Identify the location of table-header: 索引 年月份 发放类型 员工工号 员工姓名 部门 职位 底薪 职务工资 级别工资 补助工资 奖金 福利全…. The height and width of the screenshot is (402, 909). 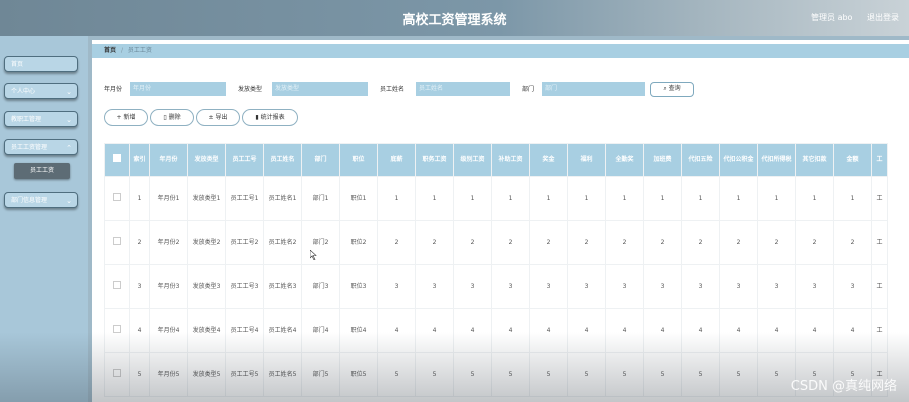
(496, 160).